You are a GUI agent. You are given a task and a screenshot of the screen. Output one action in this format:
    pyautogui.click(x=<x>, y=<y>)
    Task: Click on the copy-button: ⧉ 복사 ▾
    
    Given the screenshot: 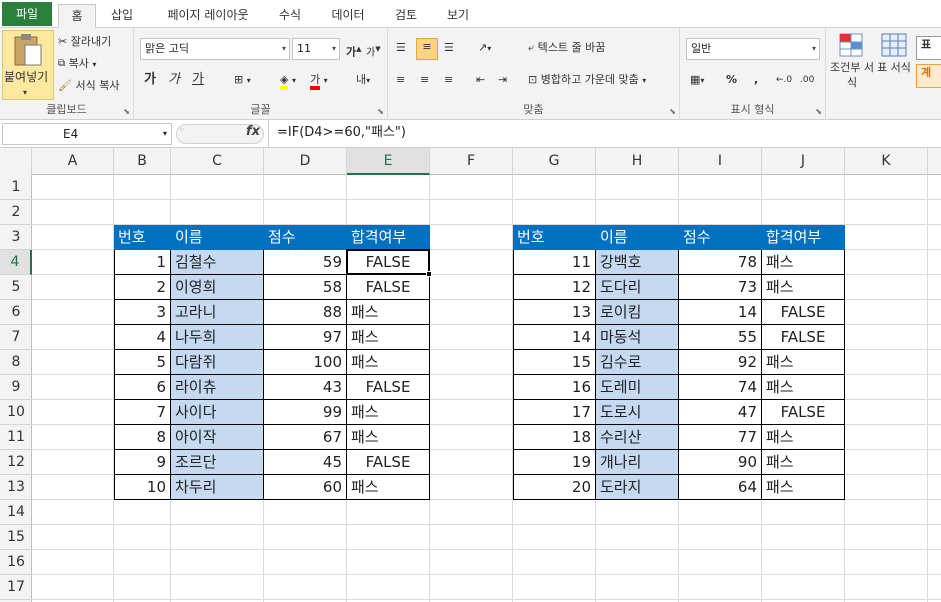 What is the action you would take?
    pyautogui.click(x=77, y=64)
    